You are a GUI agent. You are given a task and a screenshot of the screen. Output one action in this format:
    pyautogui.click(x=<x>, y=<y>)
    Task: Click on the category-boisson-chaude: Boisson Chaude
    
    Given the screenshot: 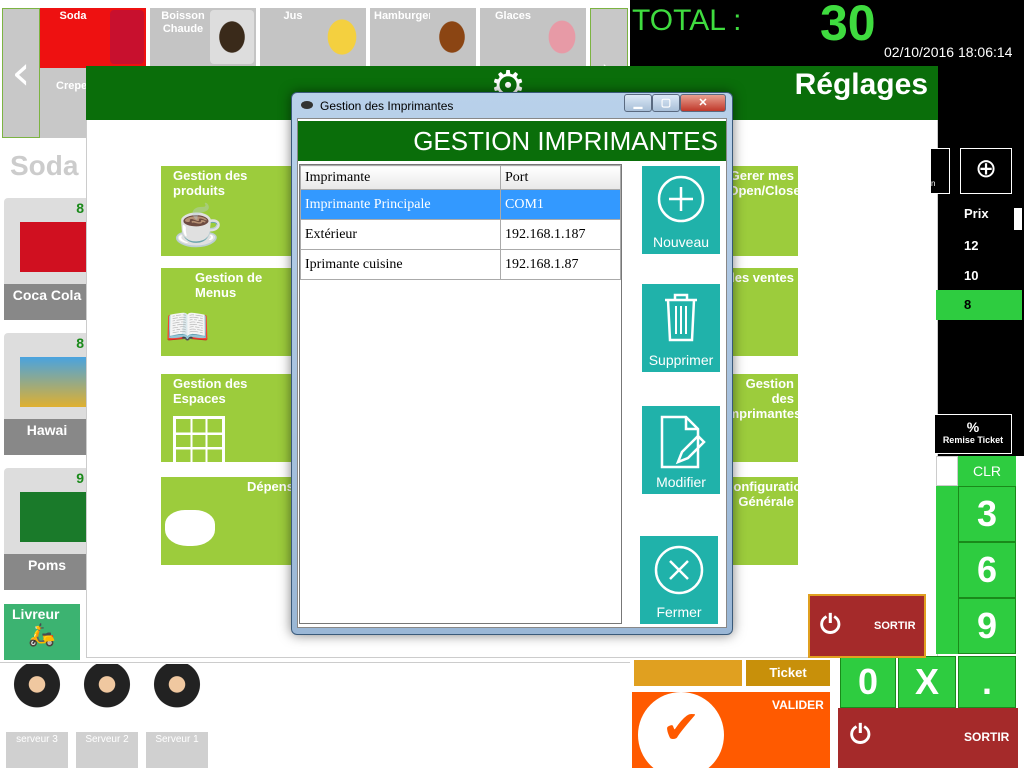 What is the action you would take?
    pyautogui.click(x=203, y=38)
    